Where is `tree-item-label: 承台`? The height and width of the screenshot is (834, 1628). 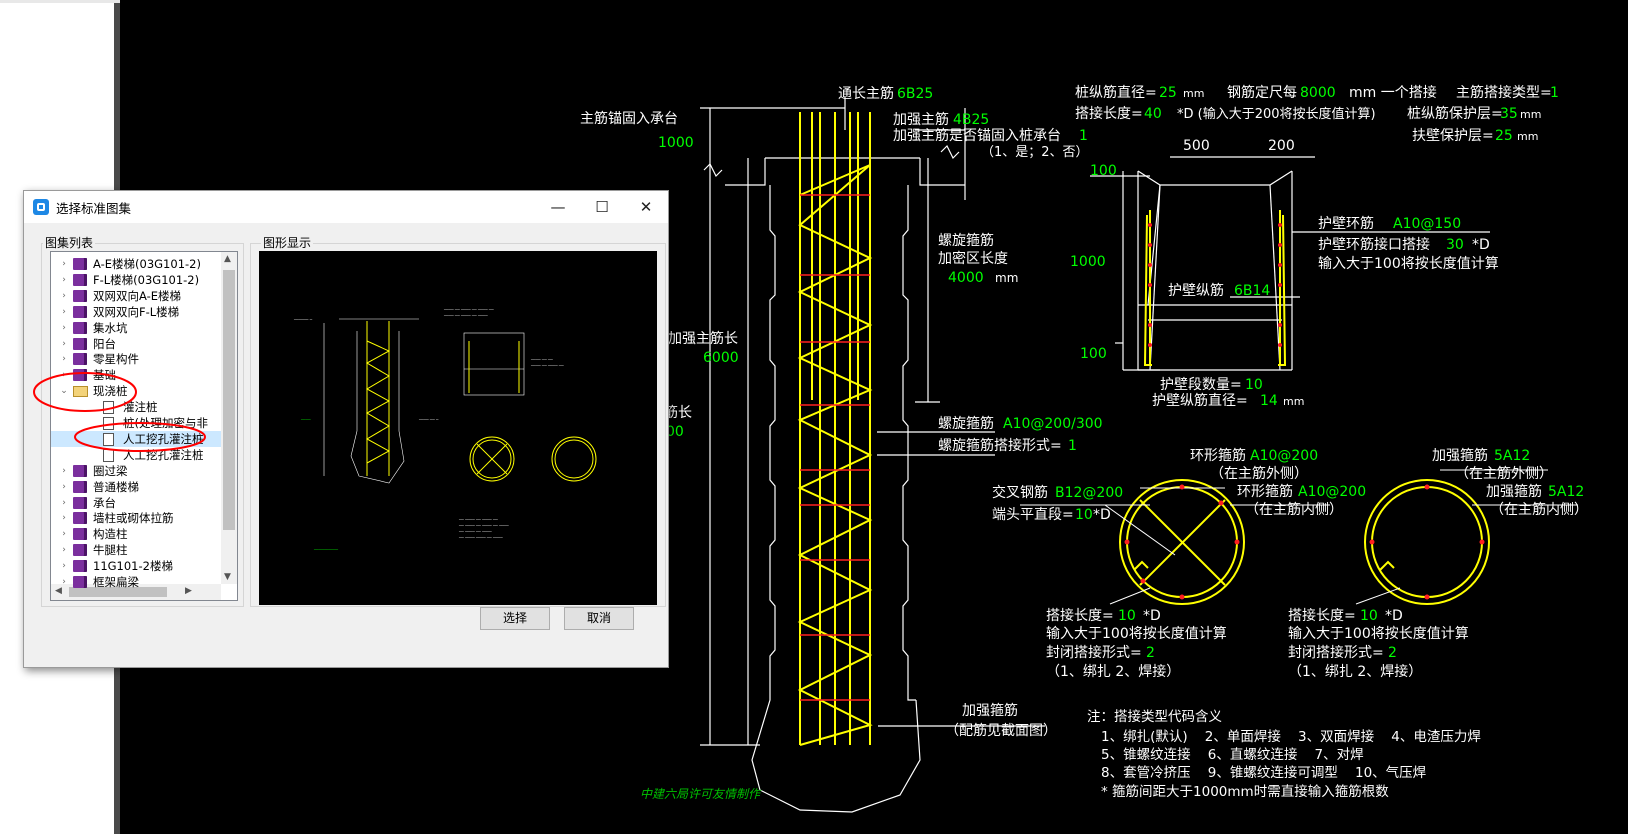 tree-item-label: 承台 is located at coordinates (104, 502).